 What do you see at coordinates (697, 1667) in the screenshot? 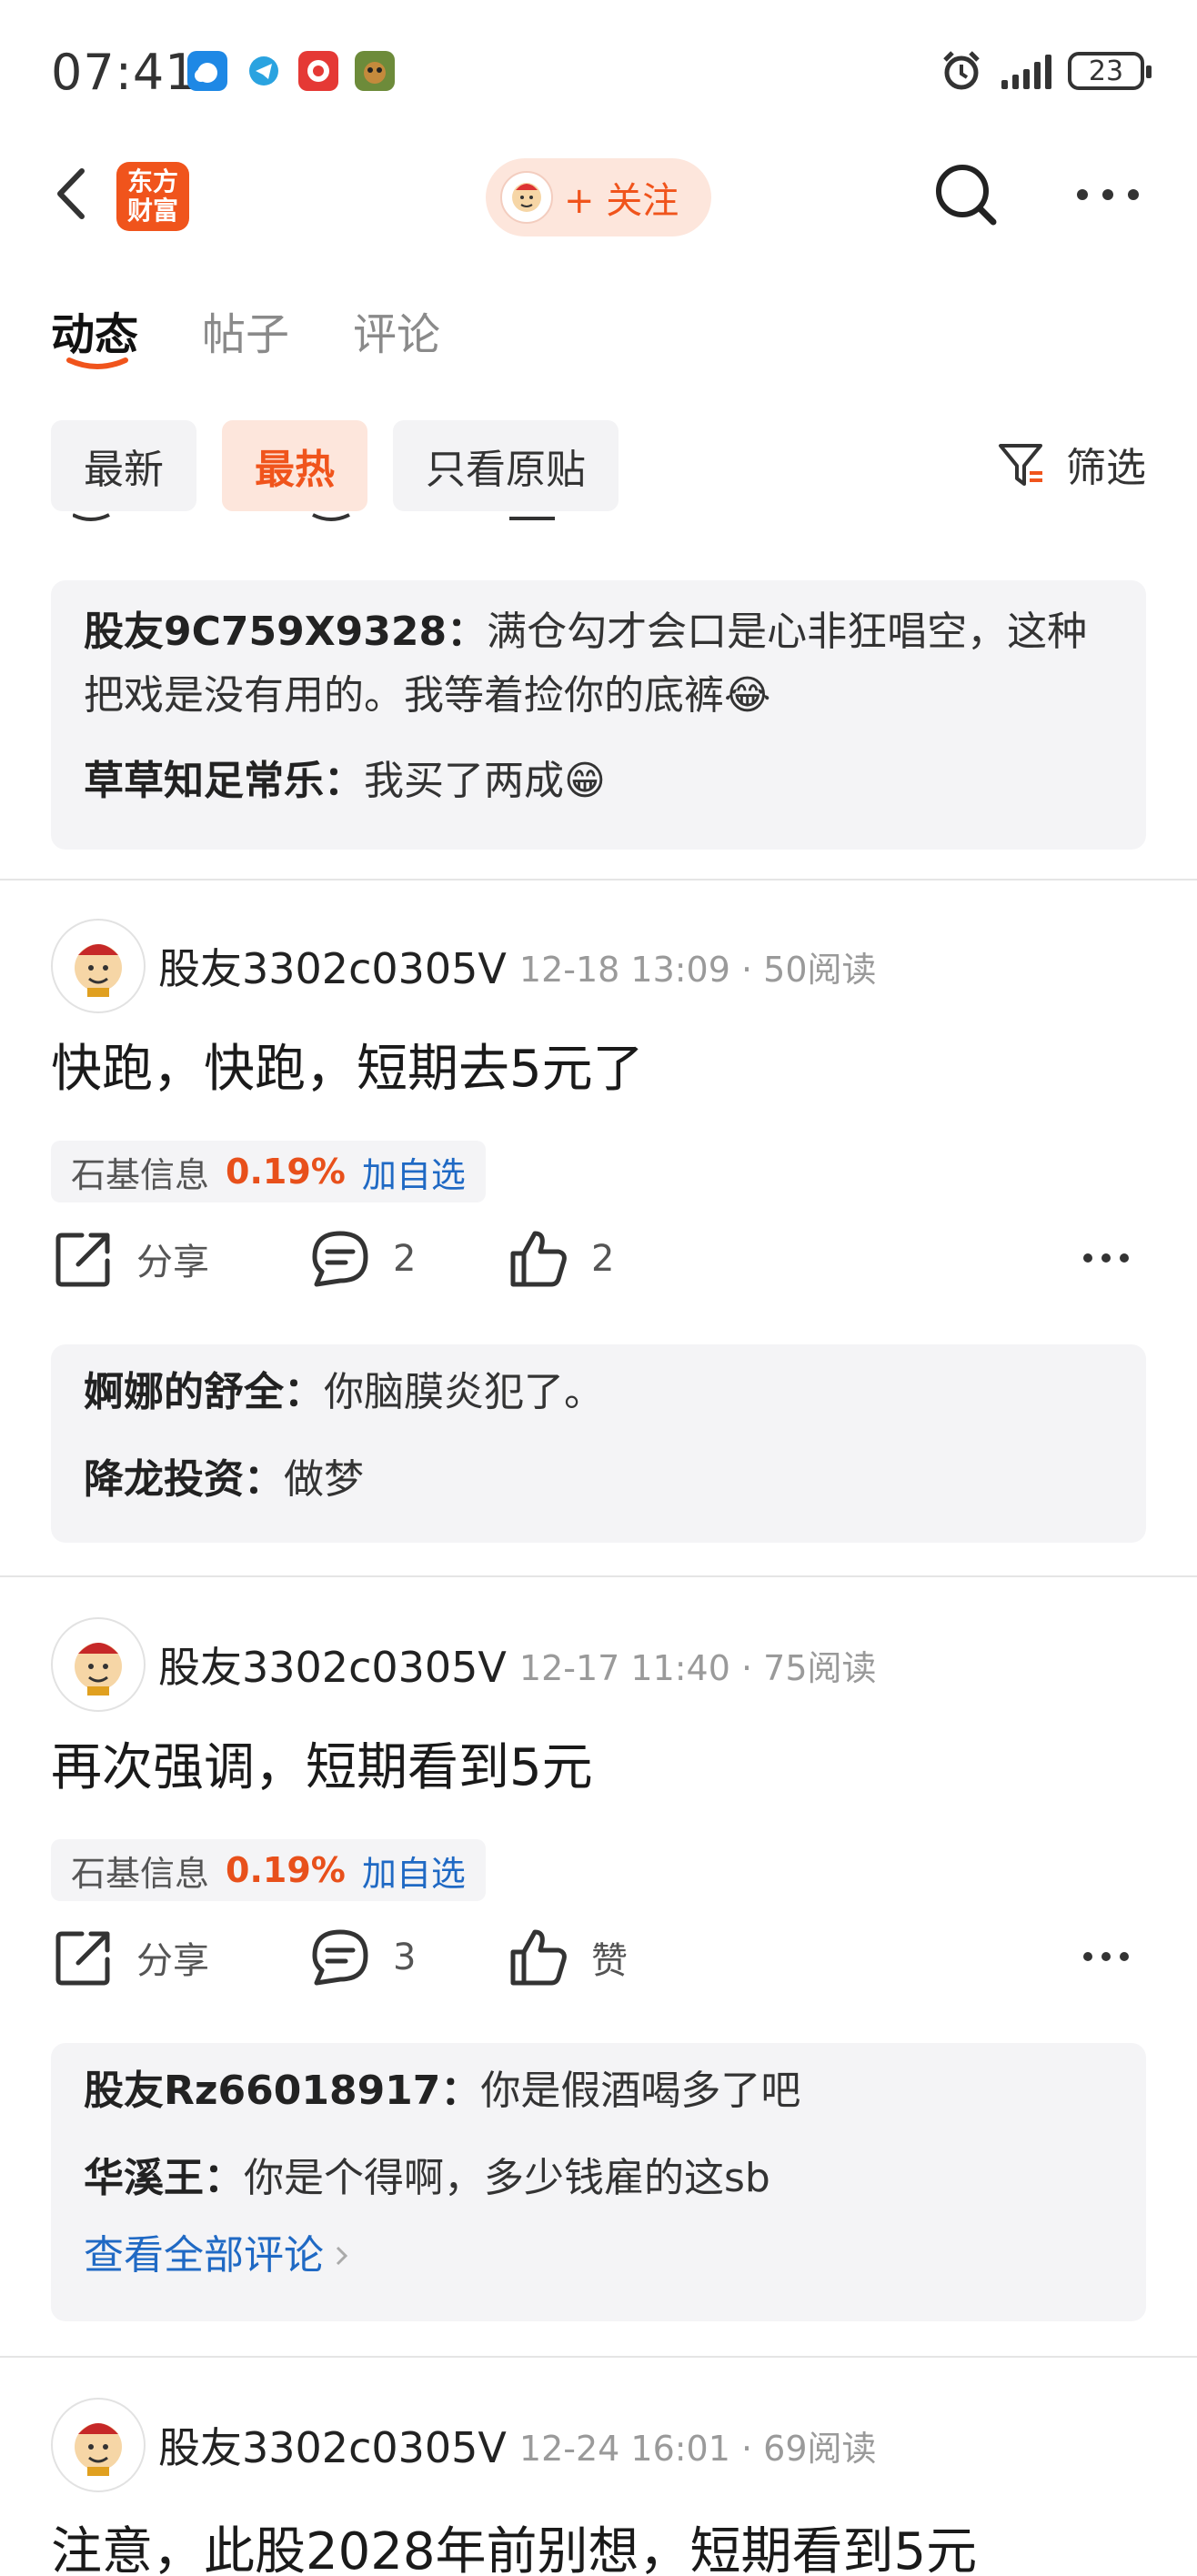
I see `post-meta: 12-17 11:40 · 75阅读` at bounding box center [697, 1667].